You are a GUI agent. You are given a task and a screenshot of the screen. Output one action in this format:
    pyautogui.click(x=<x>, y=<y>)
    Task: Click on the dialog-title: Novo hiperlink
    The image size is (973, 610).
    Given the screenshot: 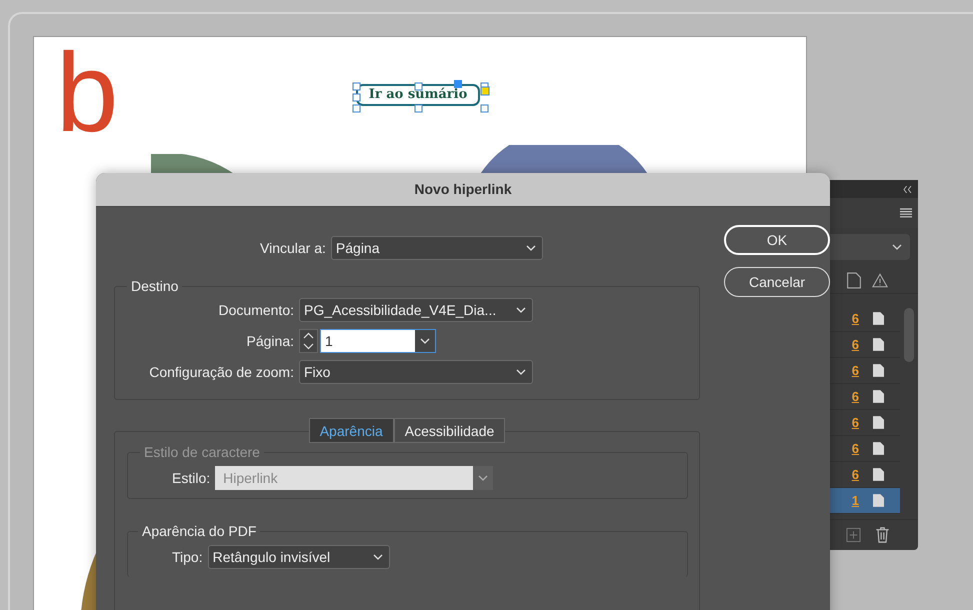 What is the action you would take?
    pyautogui.click(x=463, y=190)
    